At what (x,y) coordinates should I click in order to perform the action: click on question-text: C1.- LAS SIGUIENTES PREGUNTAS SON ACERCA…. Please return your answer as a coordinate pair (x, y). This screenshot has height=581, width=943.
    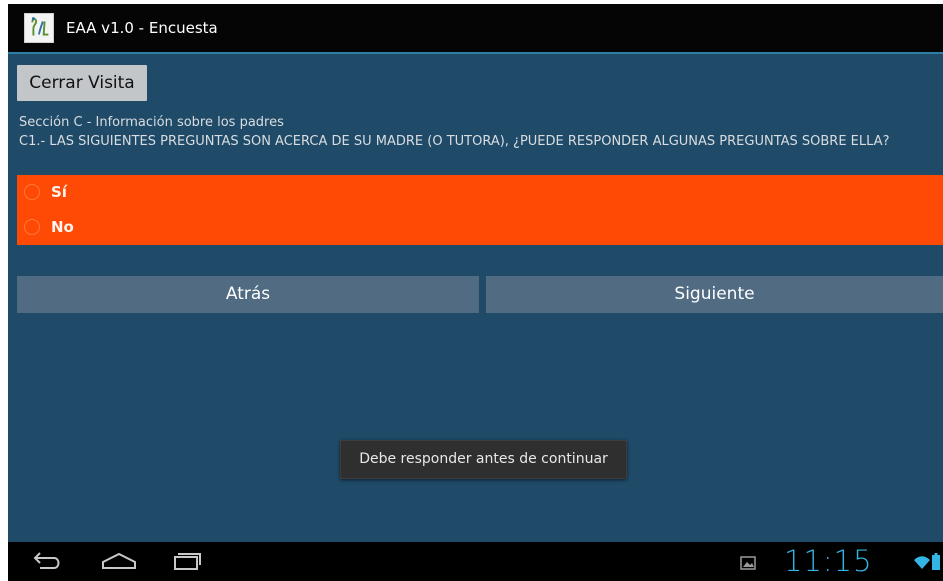
    Looking at the image, I should click on (454, 141).